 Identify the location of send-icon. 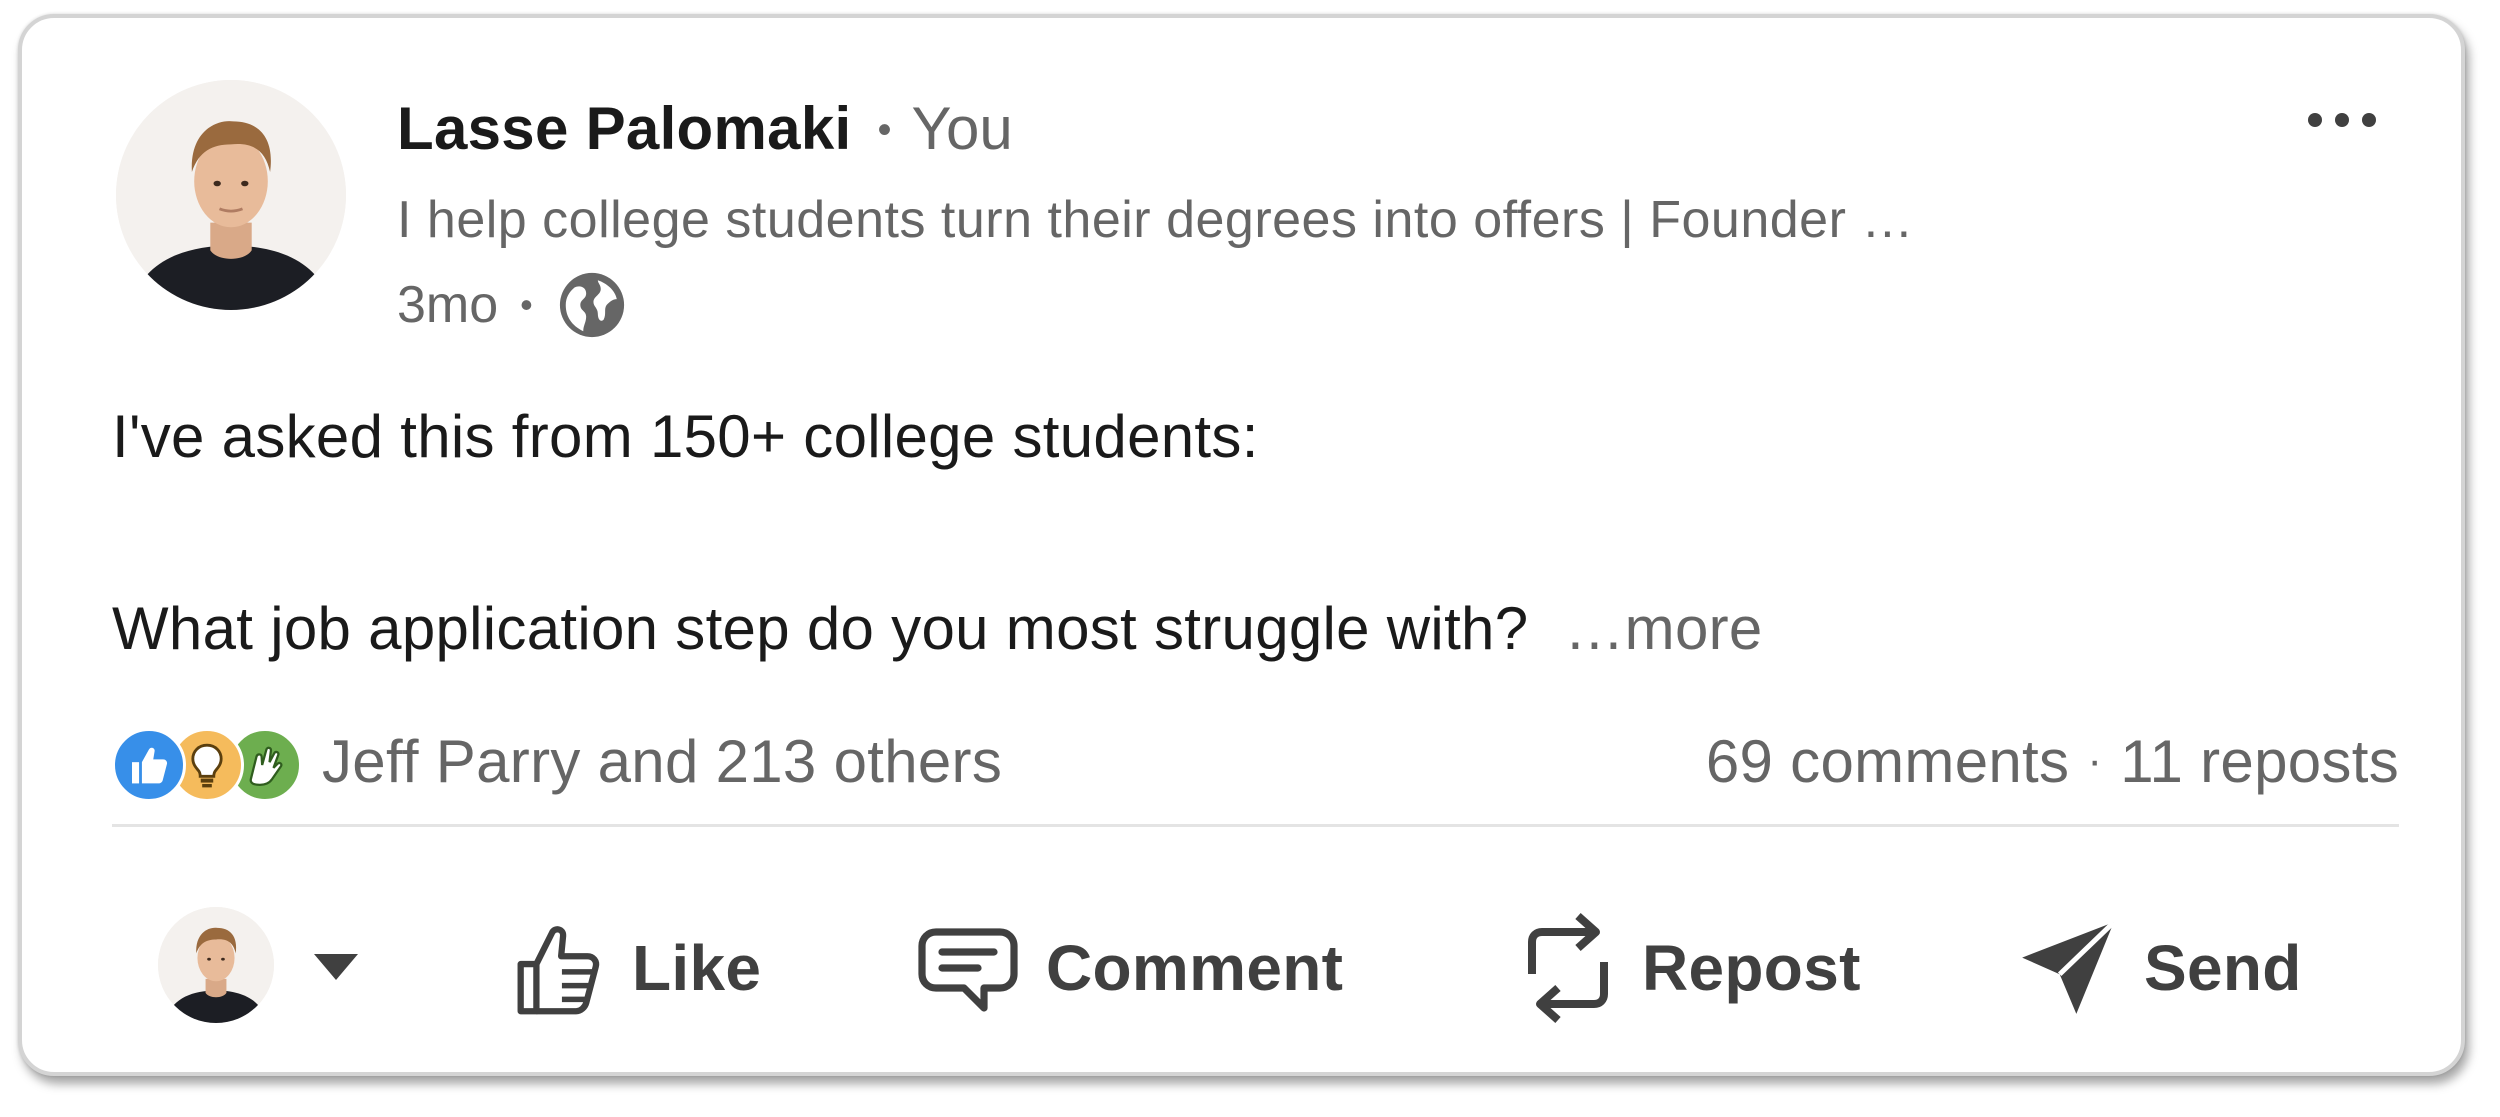
(2069, 967).